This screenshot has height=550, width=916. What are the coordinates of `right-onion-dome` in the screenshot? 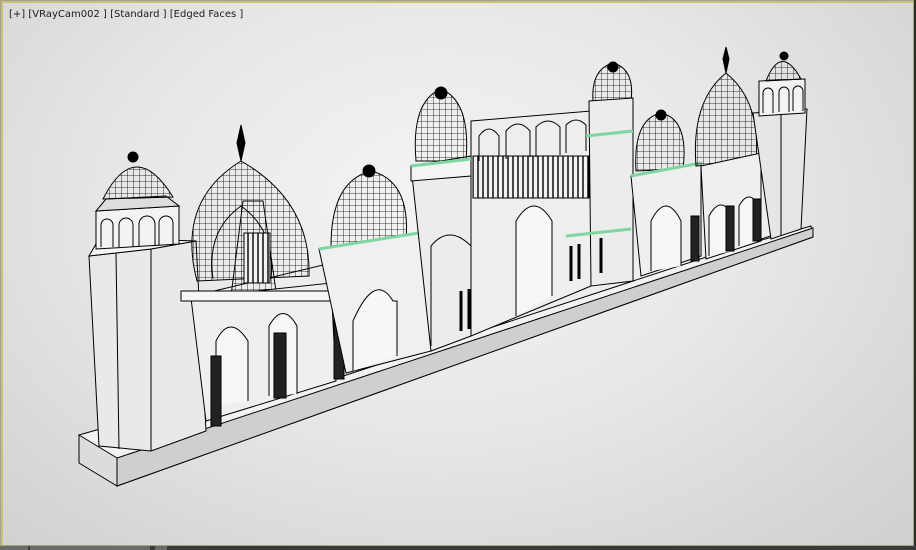 It's located at (728, 153).